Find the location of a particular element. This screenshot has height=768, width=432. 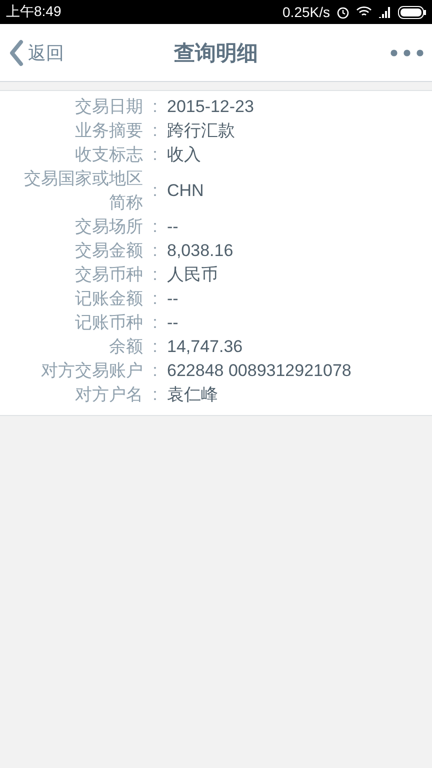

field-label: 交易国家或地区简称 is located at coordinates (83, 191).